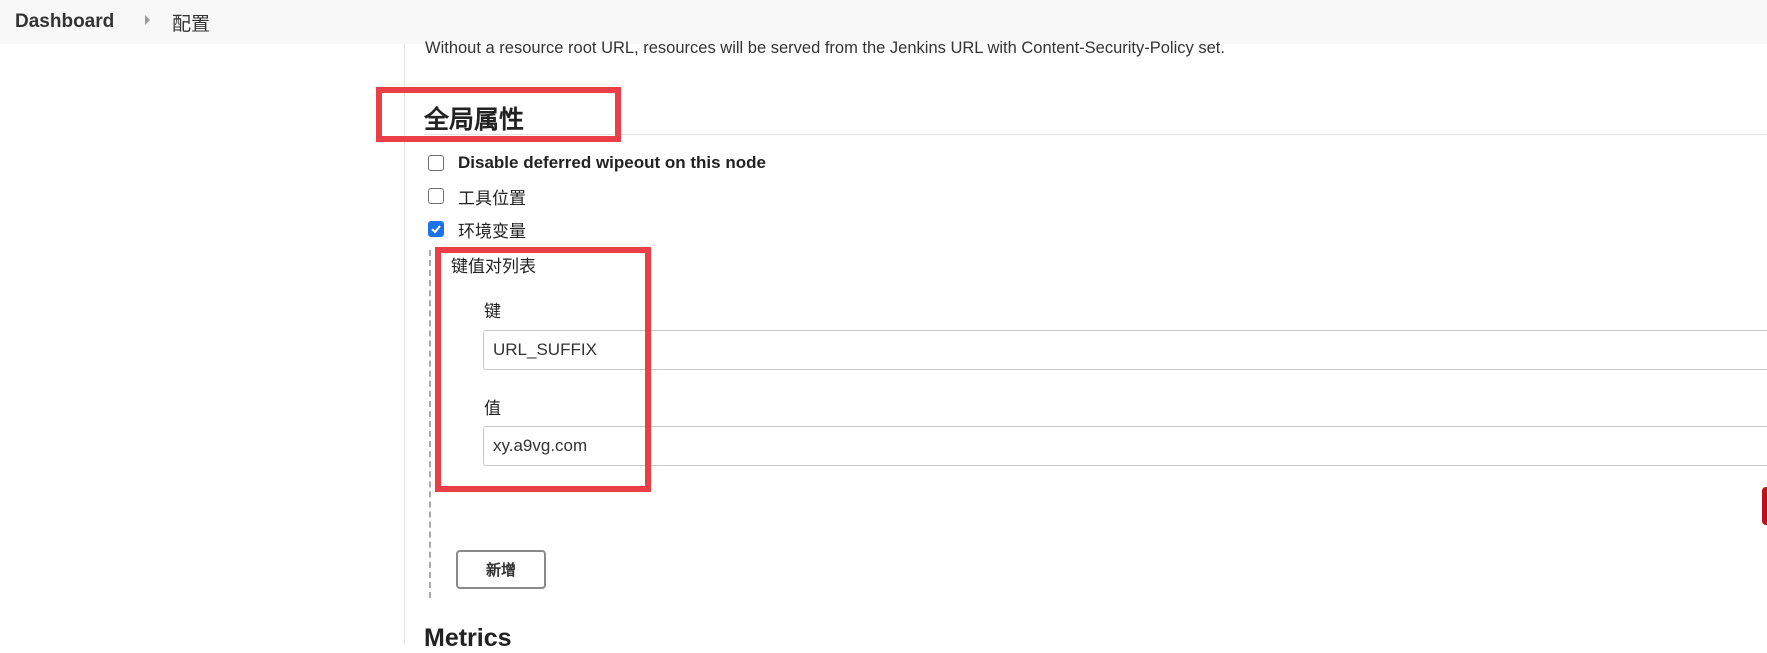 Image resolution: width=1767 pixels, height=653 pixels. What do you see at coordinates (191, 22) in the screenshot?
I see `breadcrumb-config-link: 配置` at bounding box center [191, 22].